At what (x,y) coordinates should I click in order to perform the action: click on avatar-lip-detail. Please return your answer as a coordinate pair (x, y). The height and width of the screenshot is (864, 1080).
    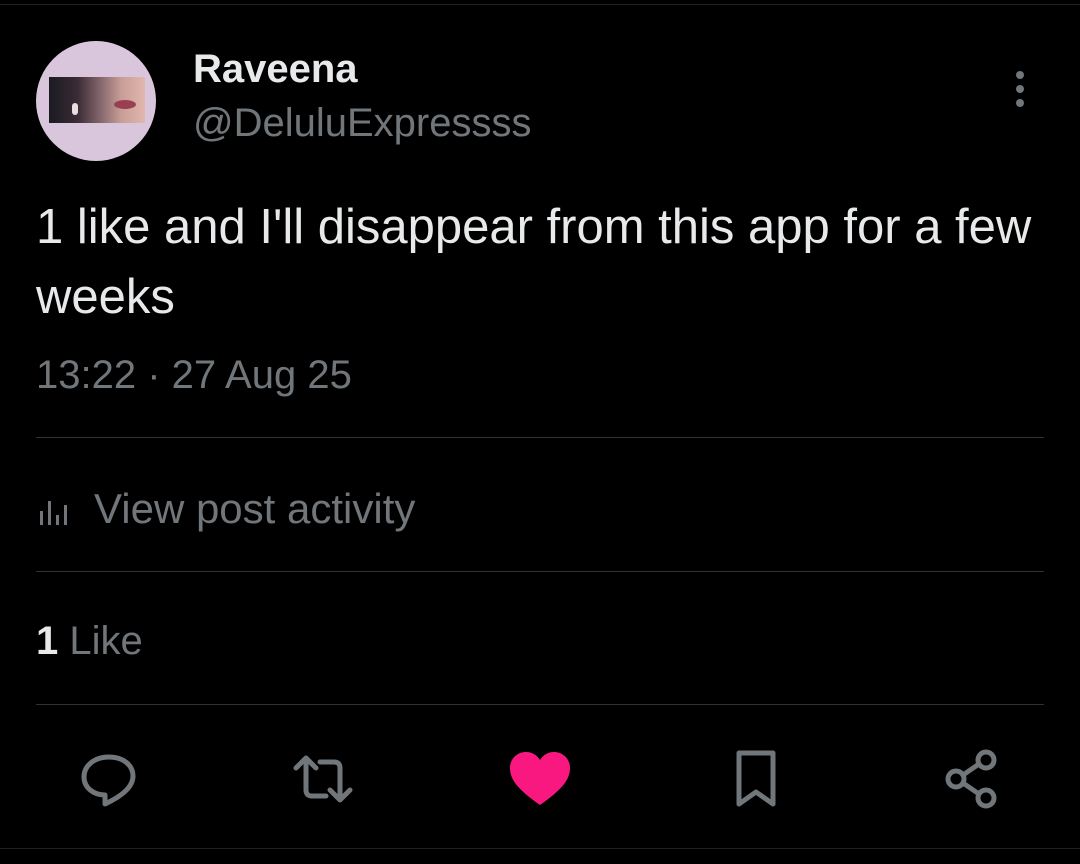
    Looking at the image, I should click on (125, 104).